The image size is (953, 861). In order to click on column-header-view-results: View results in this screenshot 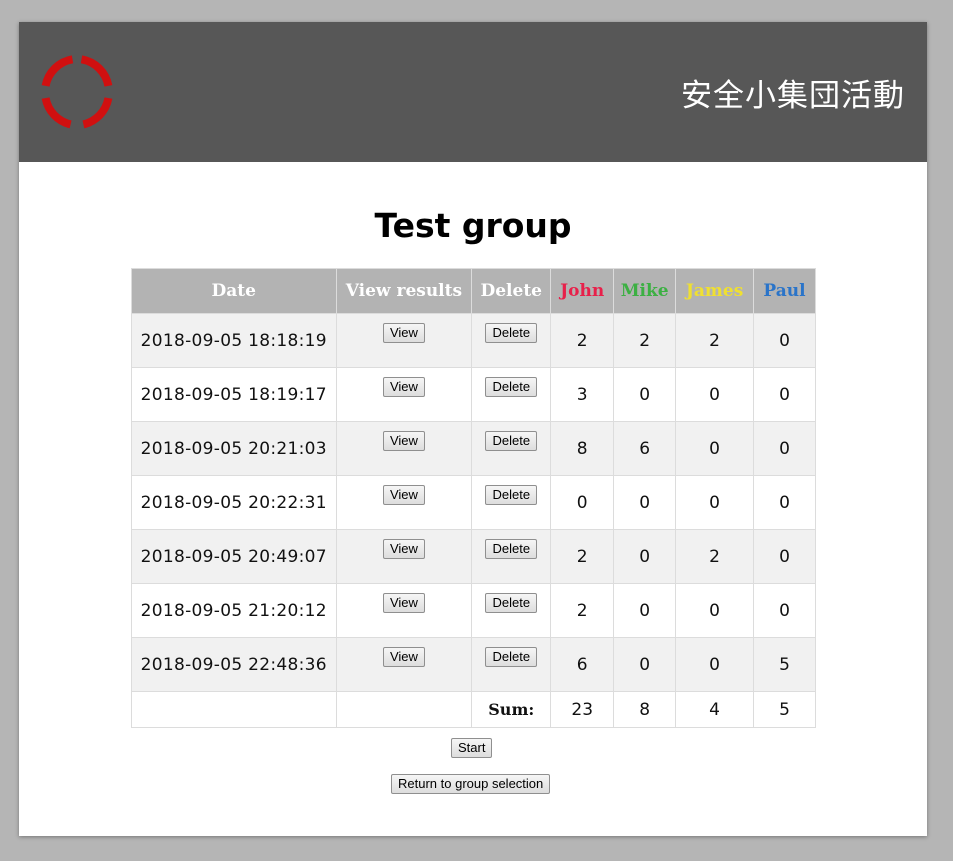, I will do `click(404, 291)`.